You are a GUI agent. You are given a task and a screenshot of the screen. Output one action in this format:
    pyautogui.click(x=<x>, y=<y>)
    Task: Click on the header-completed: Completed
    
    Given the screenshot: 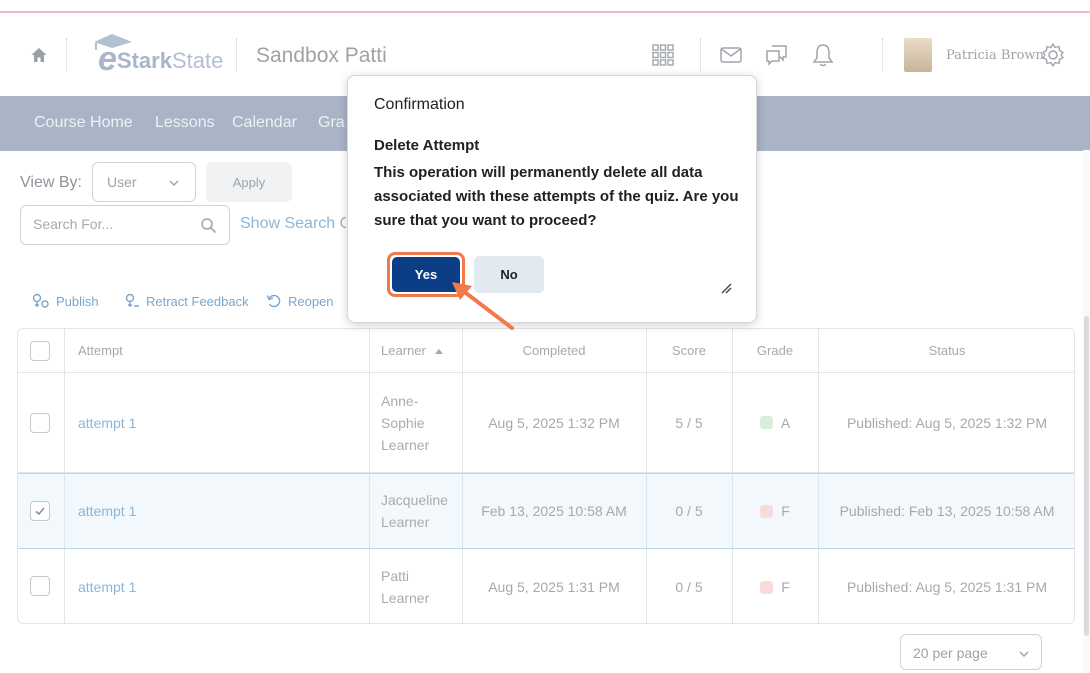 What is the action you would take?
    pyautogui.click(x=554, y=350)
    